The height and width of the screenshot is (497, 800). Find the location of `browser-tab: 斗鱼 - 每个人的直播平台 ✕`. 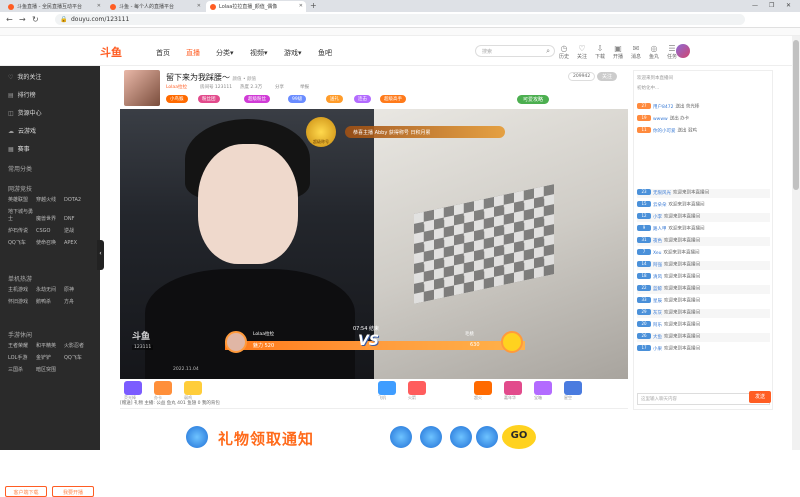

browser-tab: 斗鱼 - 每个人的直播平台 ✕ is located at coordinates (155, 6).